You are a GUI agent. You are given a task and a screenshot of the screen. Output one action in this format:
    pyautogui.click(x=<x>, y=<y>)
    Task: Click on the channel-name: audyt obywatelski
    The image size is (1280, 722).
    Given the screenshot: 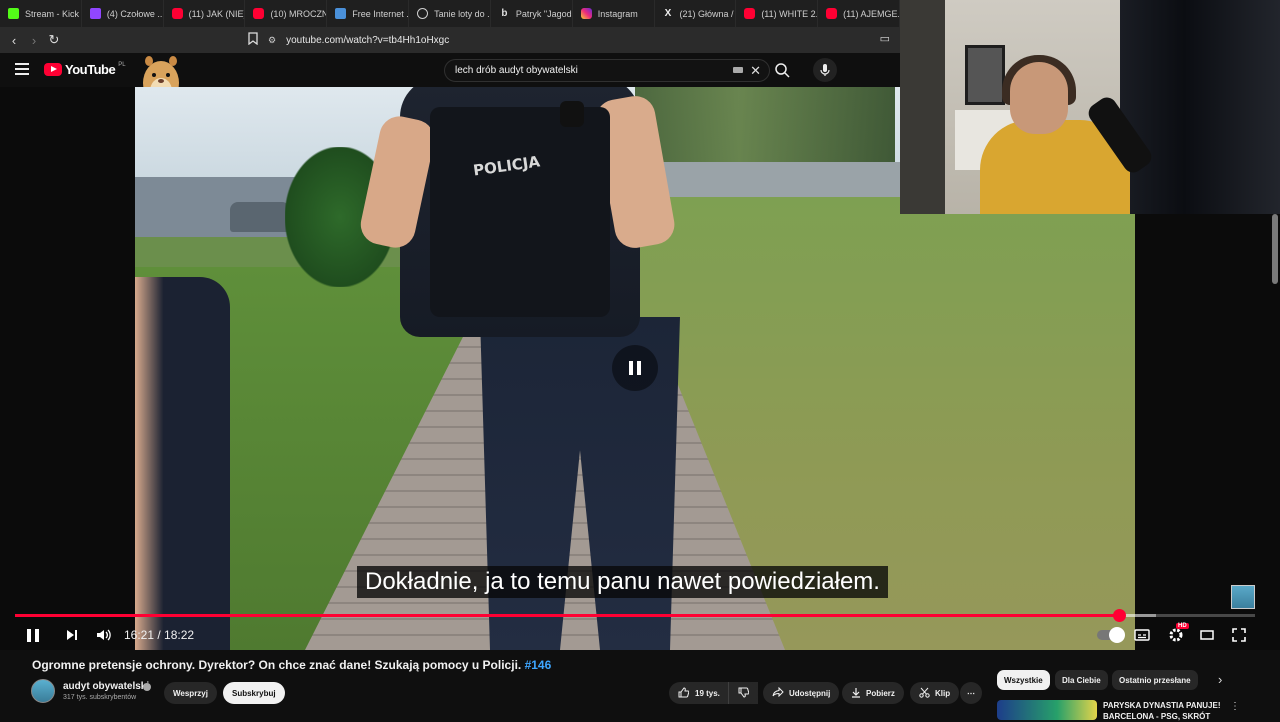 What is the action you would take?
    pyautogui.click(x=106, y=686)
    